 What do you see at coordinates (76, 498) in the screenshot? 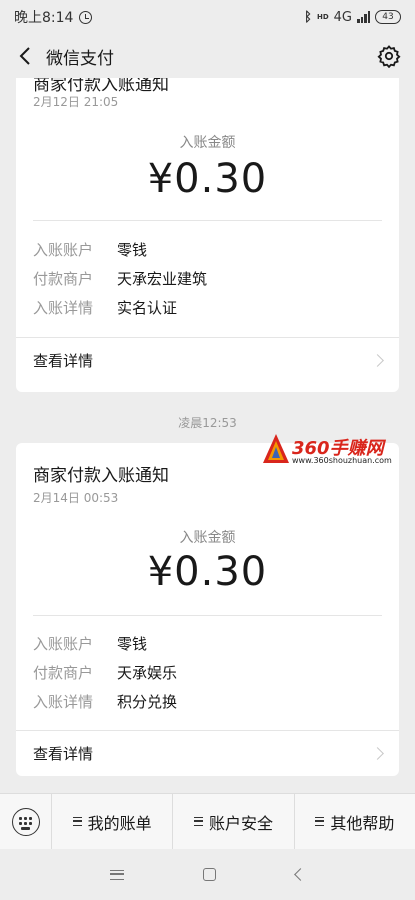
I see `card-date: 2月14日 00:53` at bounding box center [76, 498].